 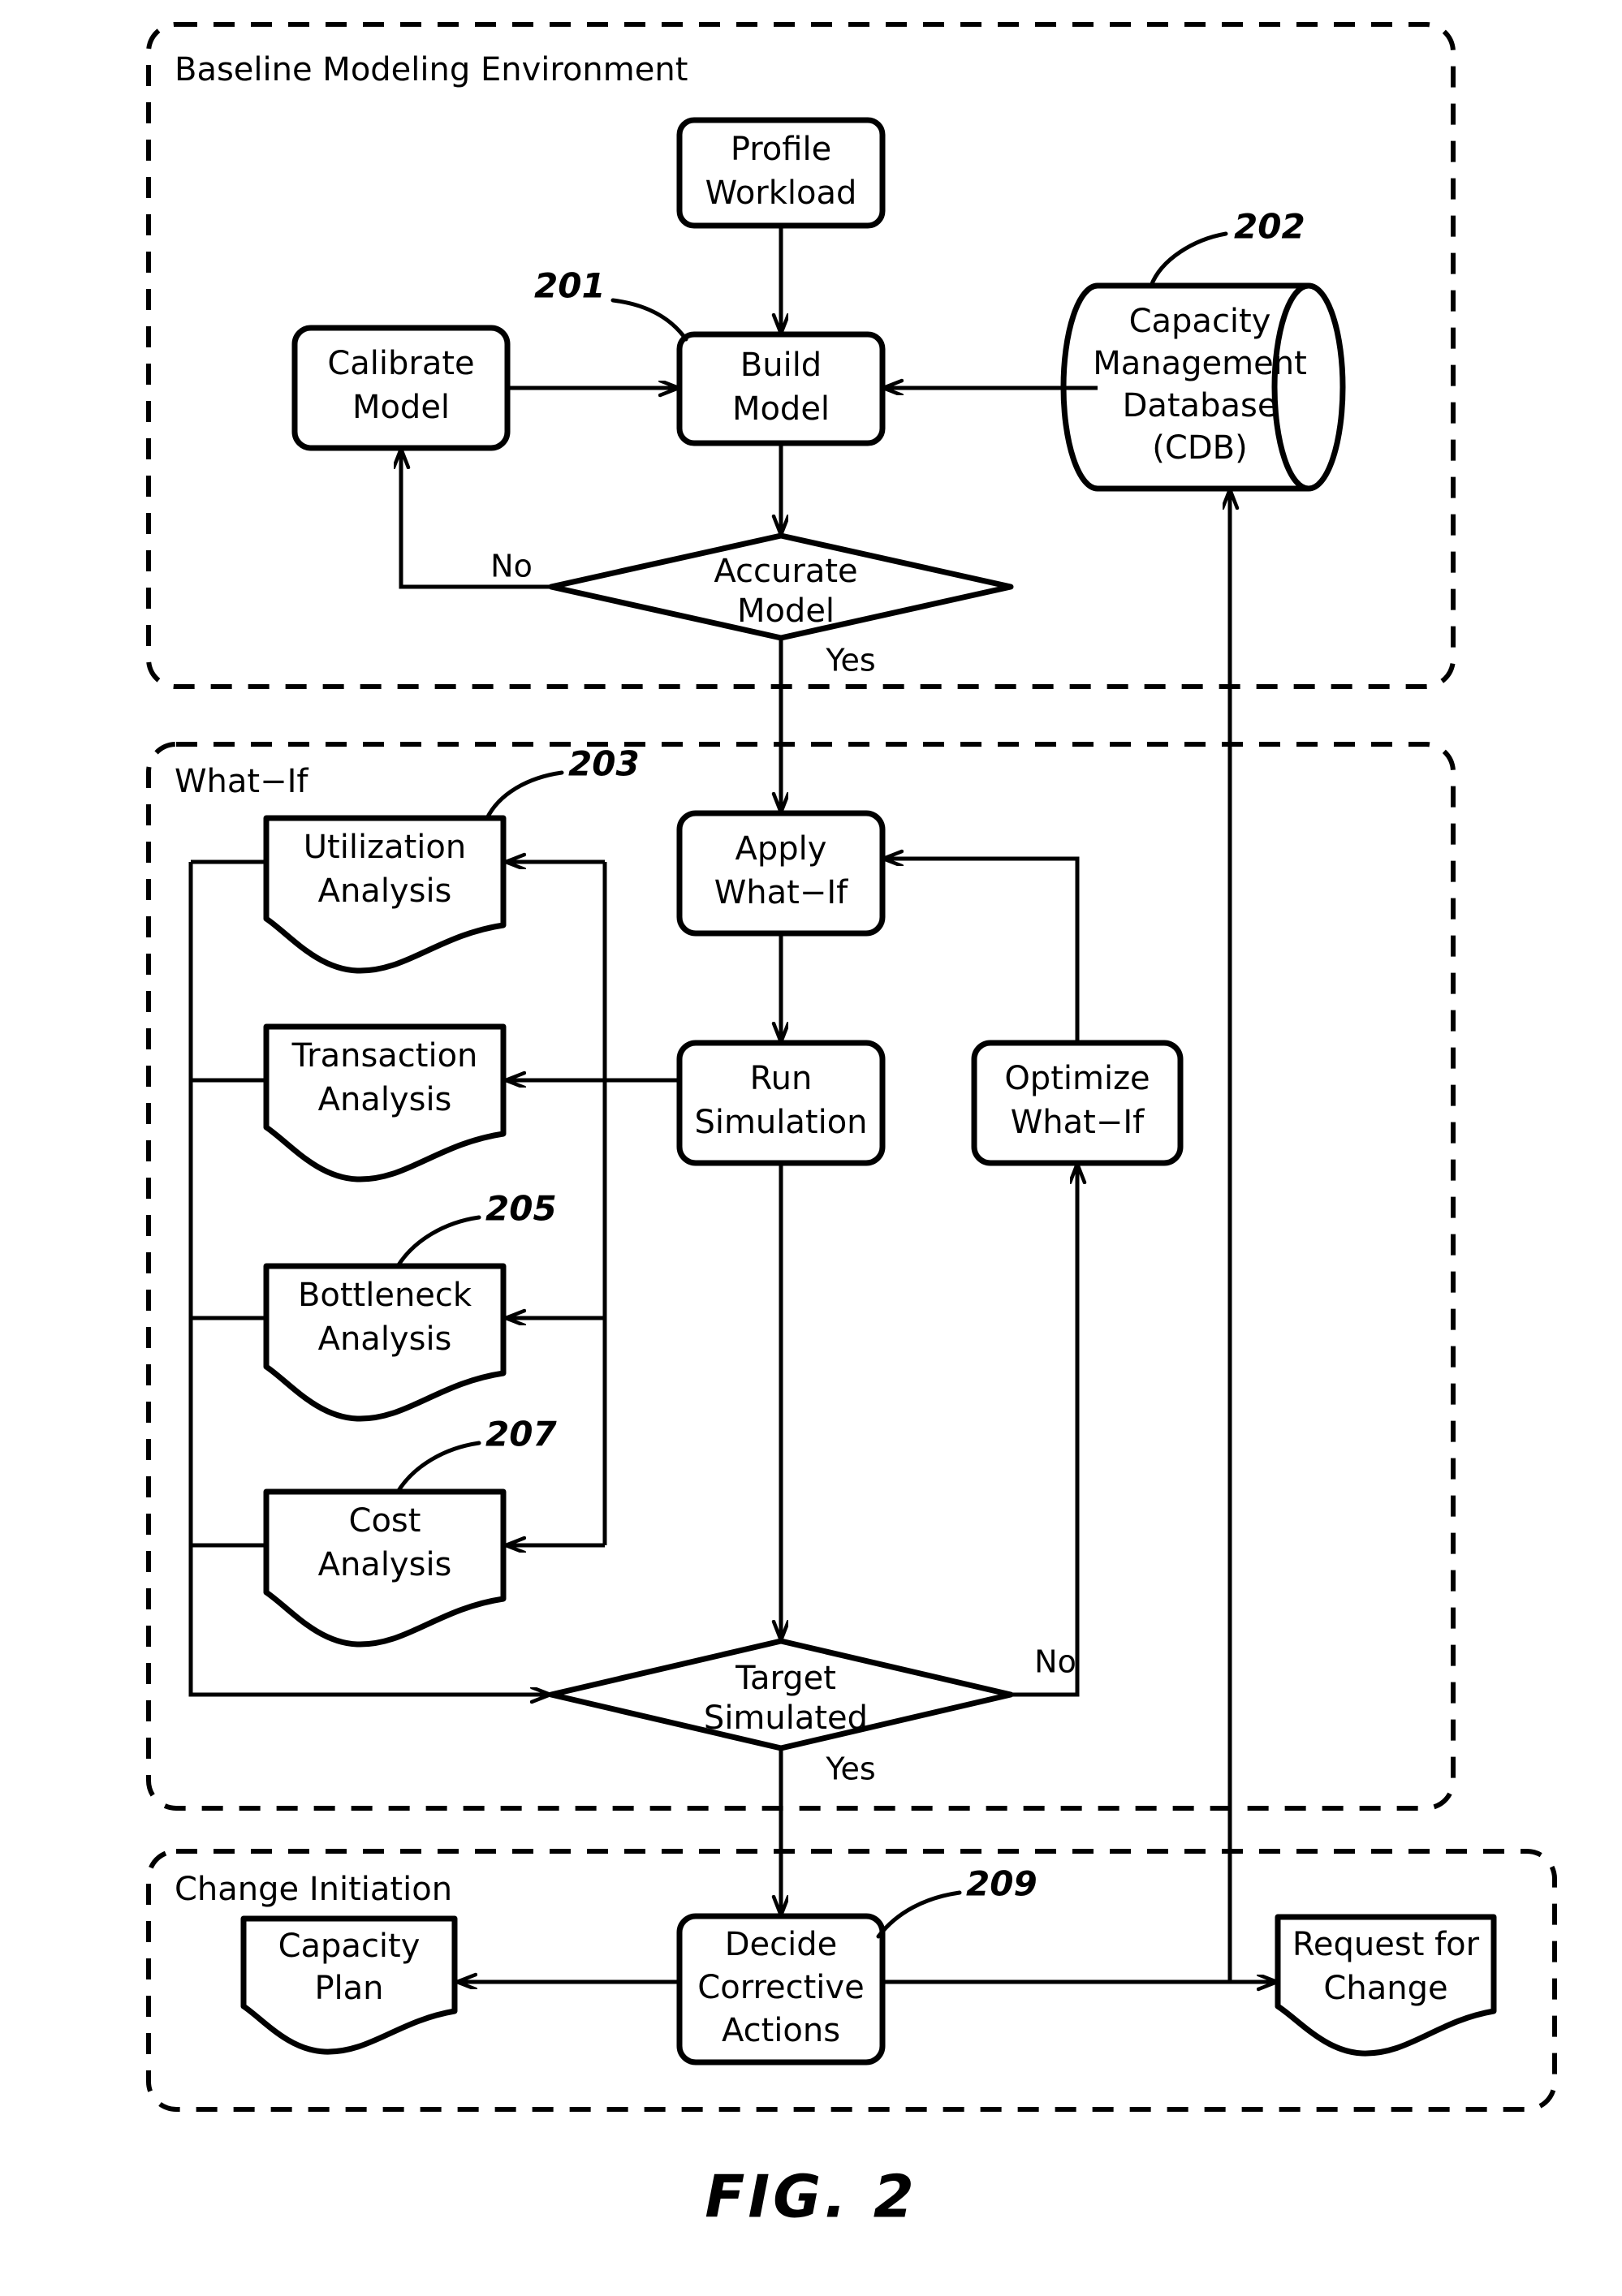 I want to click on node-utilization-analysis-line2: Analysis, so click(x=385, y=891).